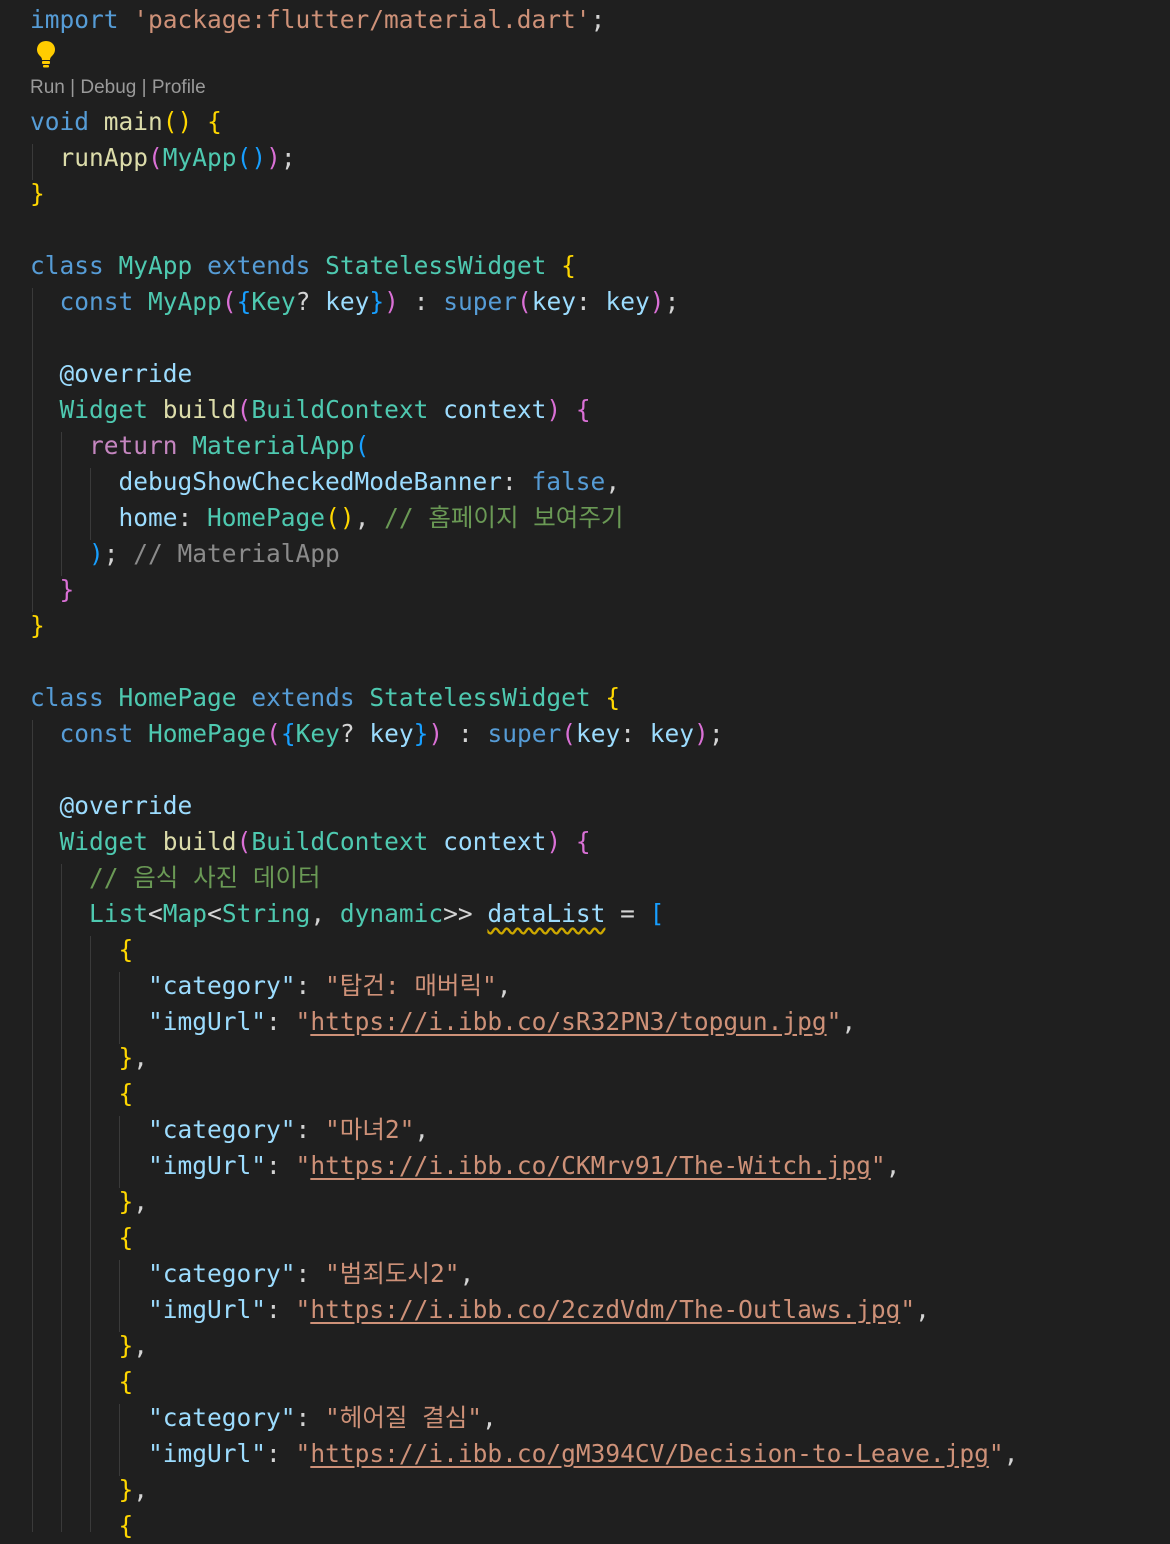 The height and width of the screenshot is (1544, 1170). Describe the element at coordinates (205, 877) in the screenshot. I see `code-token: // 음식 사진 데이터` at that location.